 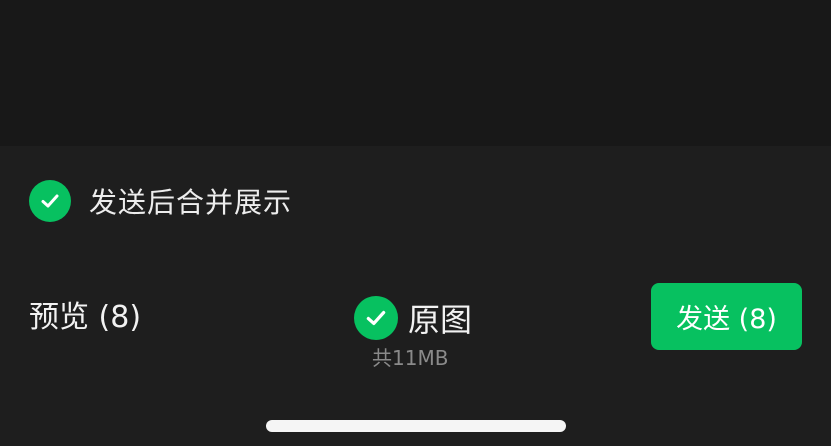 I want to click on original-image-option: 原图 共11MB, so click(x=424, y=333).